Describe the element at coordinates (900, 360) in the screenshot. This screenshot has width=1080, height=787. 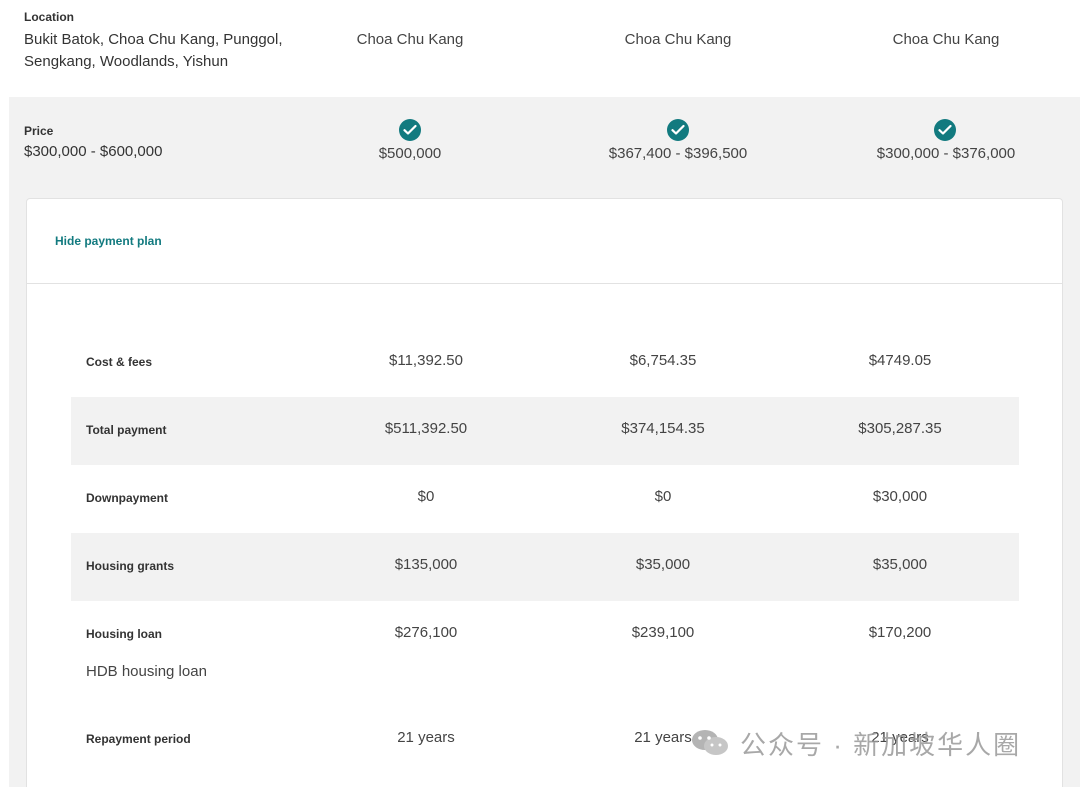
I see `table-cell: $4749.05` at that location.